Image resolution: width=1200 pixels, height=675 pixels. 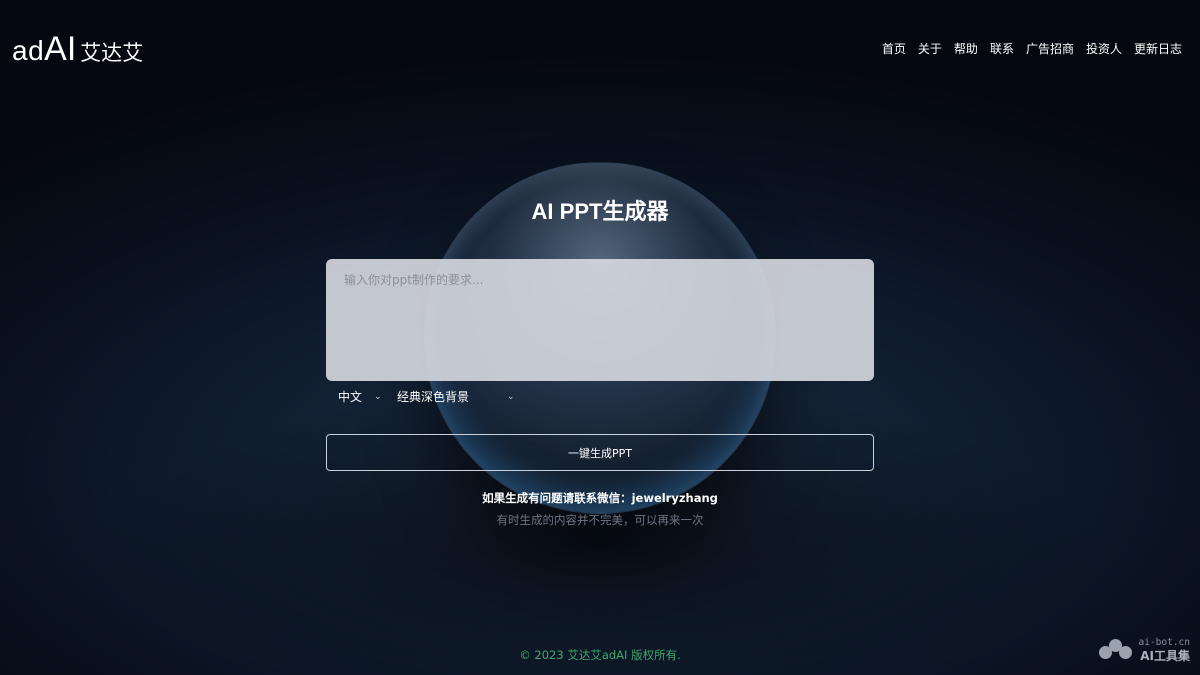 What do you see at coordinates (1002, 48) in the screenshot?
I see `nav-contact: 联系` at bounding box center [1002, 48].